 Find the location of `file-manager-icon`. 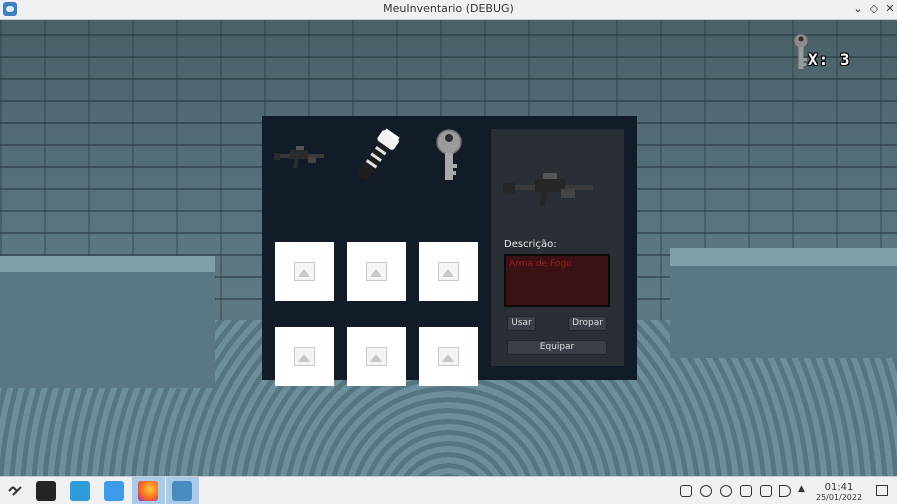

file-manager-icon is located at coordinates (114, 491).